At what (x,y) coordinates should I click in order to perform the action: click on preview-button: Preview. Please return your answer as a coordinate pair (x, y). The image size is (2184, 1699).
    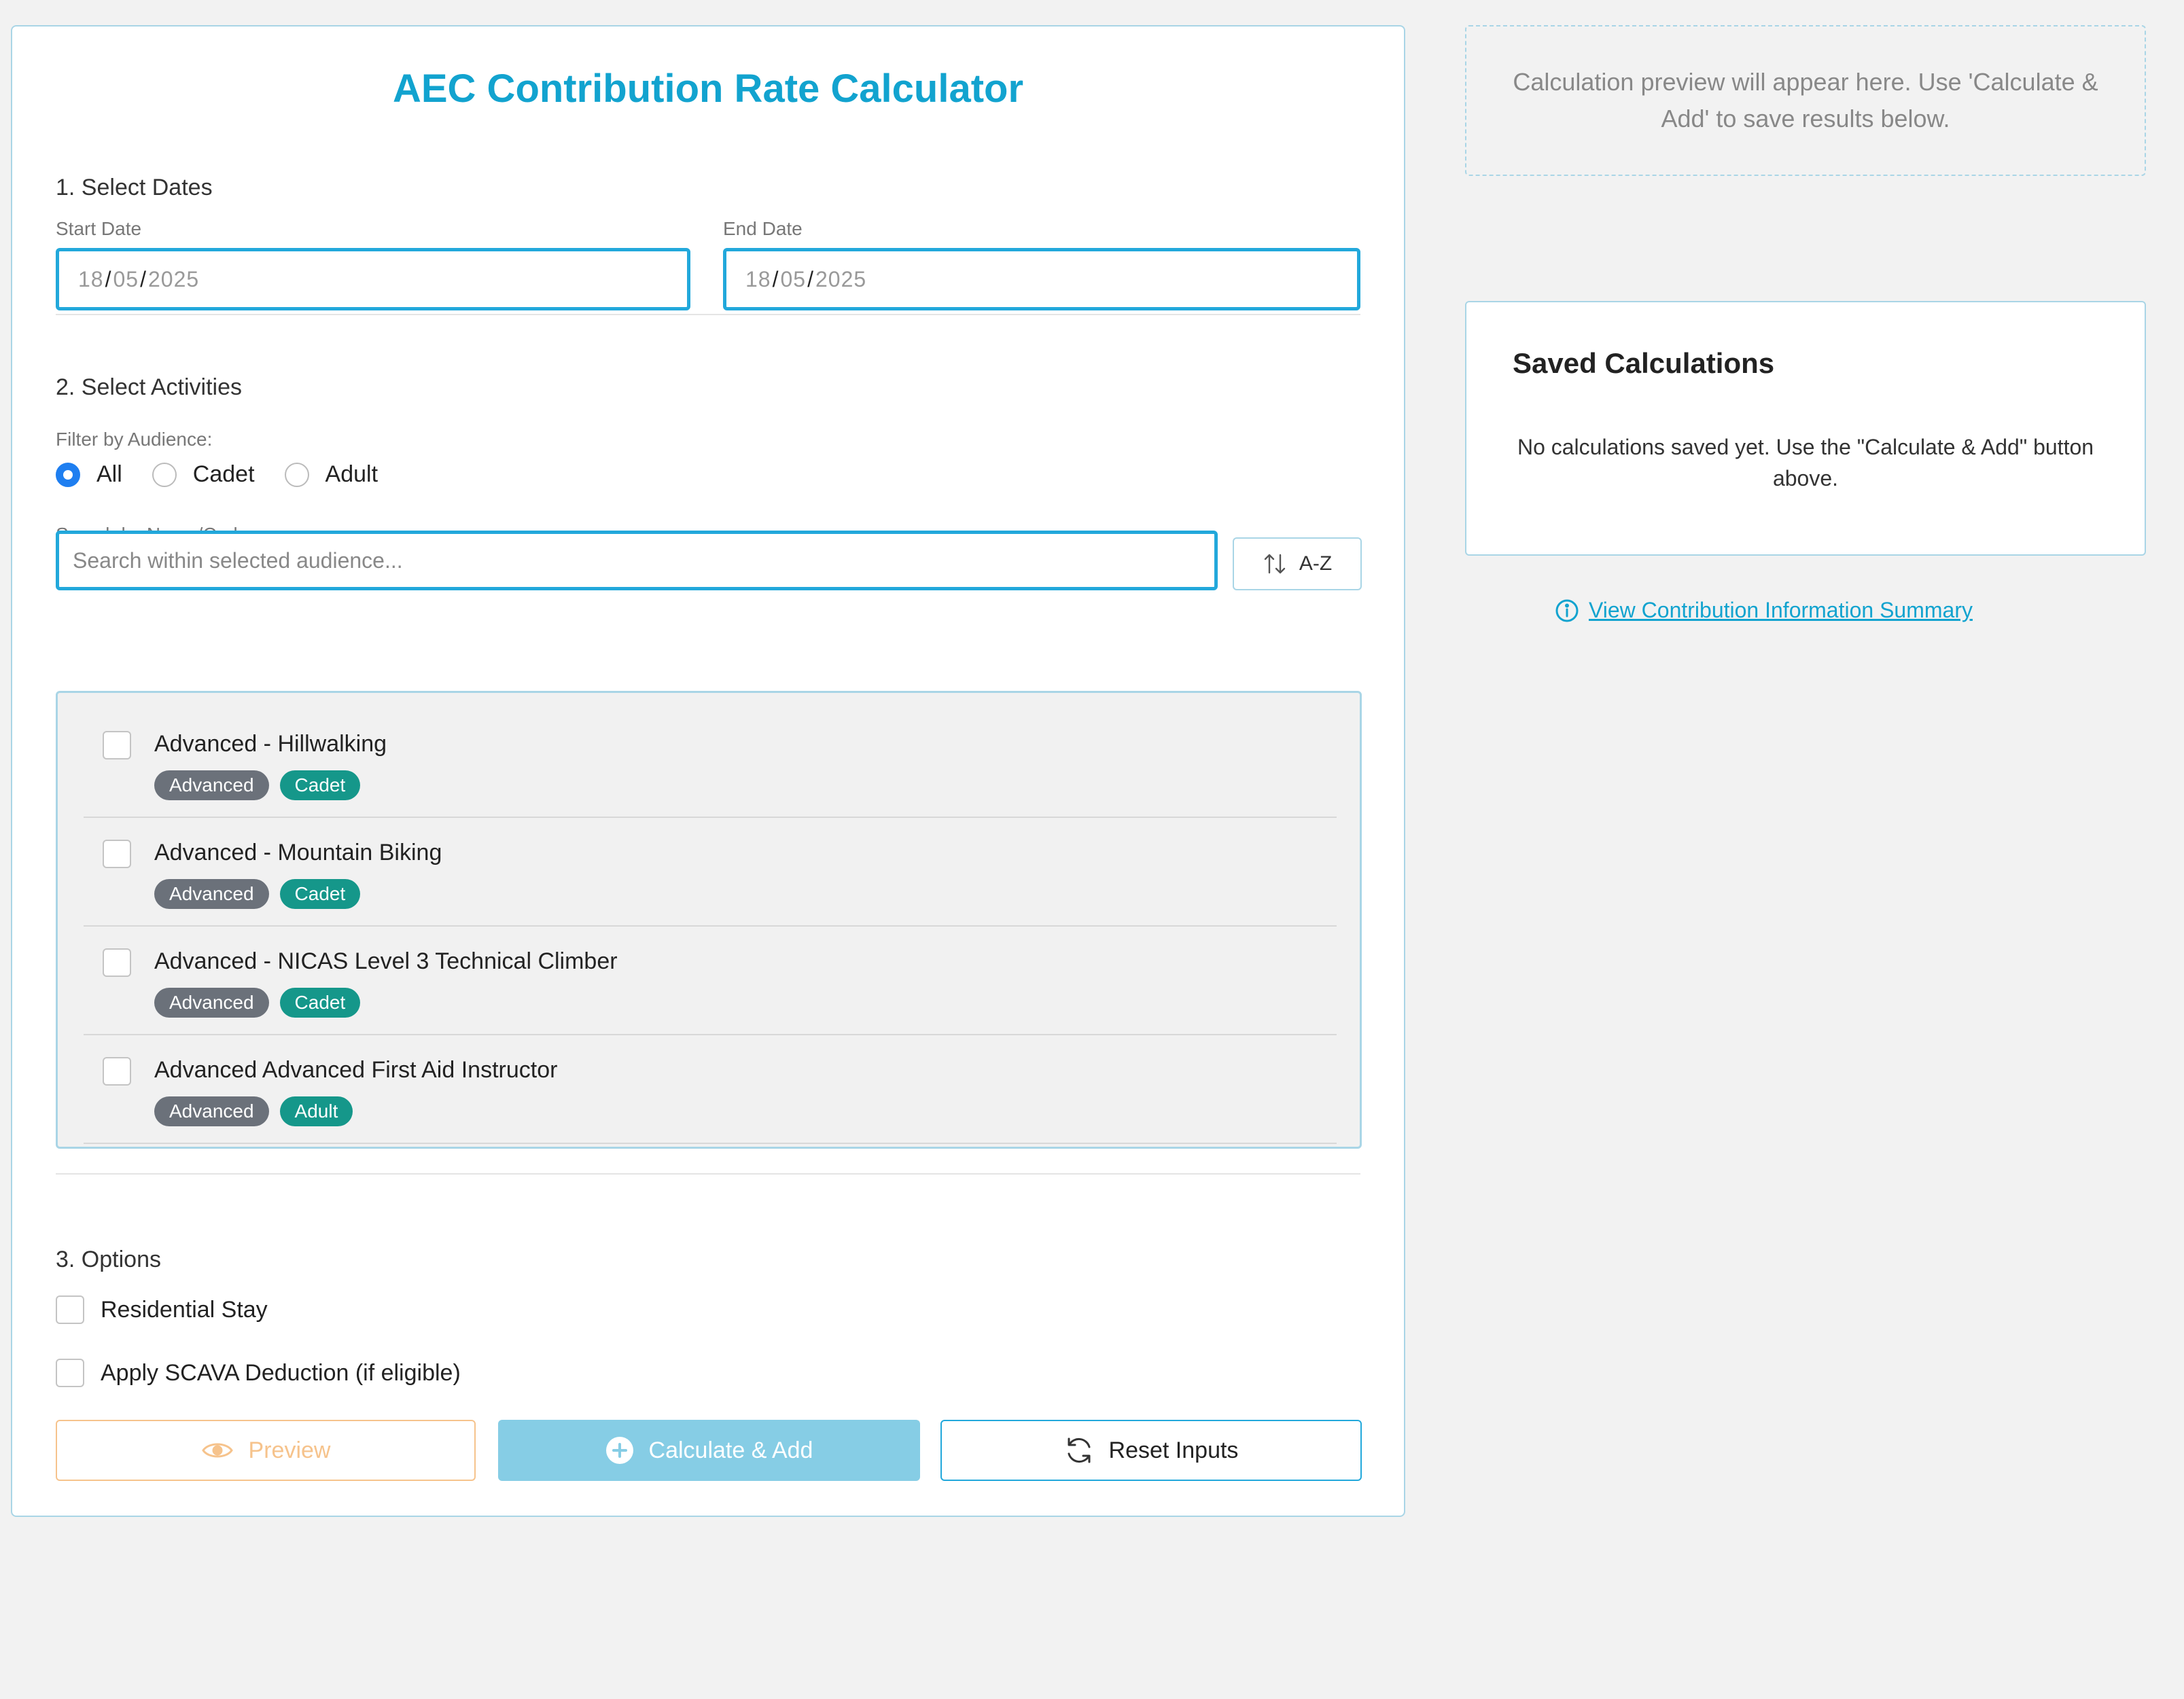
    Looking at the image, I should click on (266, 1450).